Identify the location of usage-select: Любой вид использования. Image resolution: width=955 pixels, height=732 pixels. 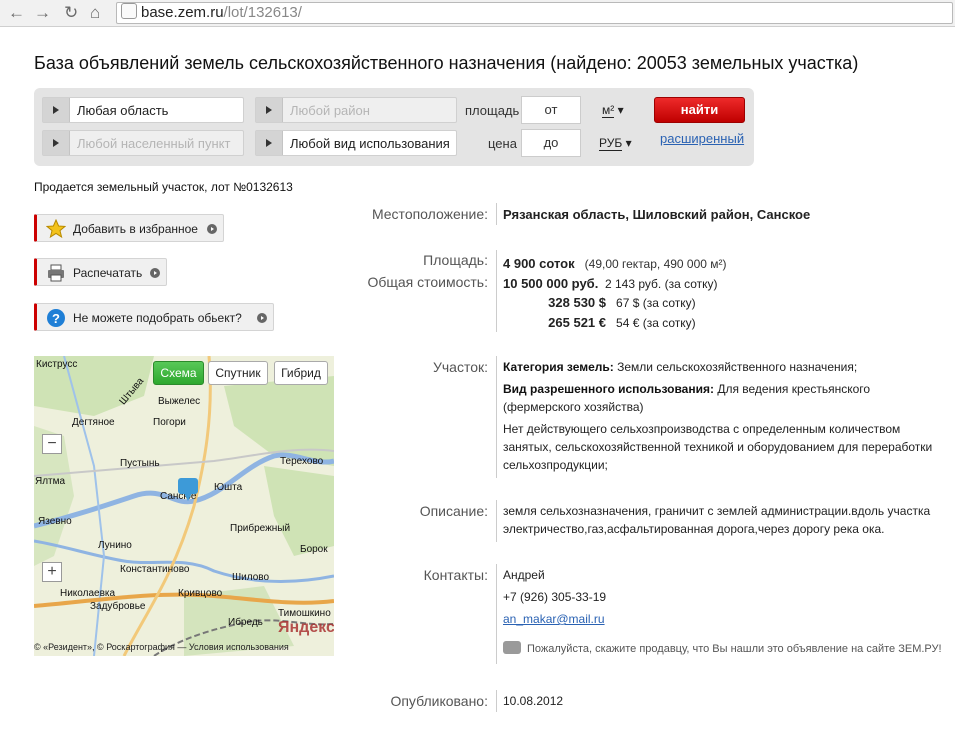
(356, 143).